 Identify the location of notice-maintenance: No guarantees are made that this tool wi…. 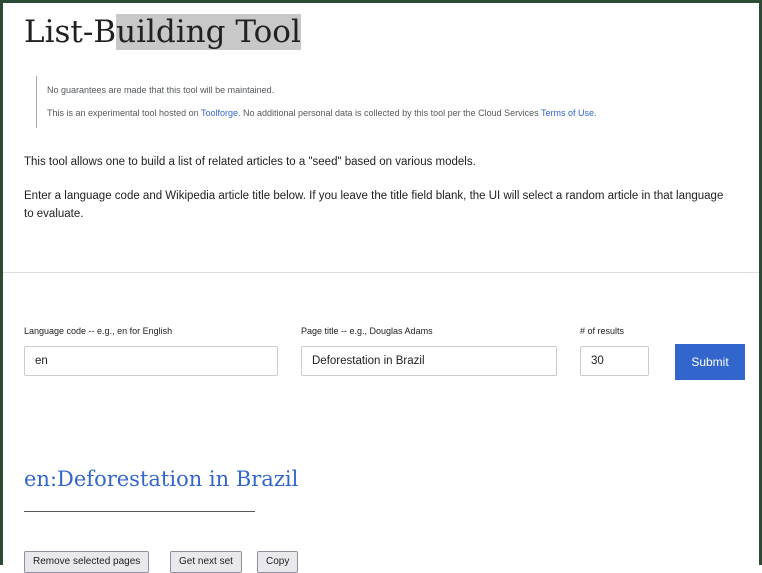
(161, 90).